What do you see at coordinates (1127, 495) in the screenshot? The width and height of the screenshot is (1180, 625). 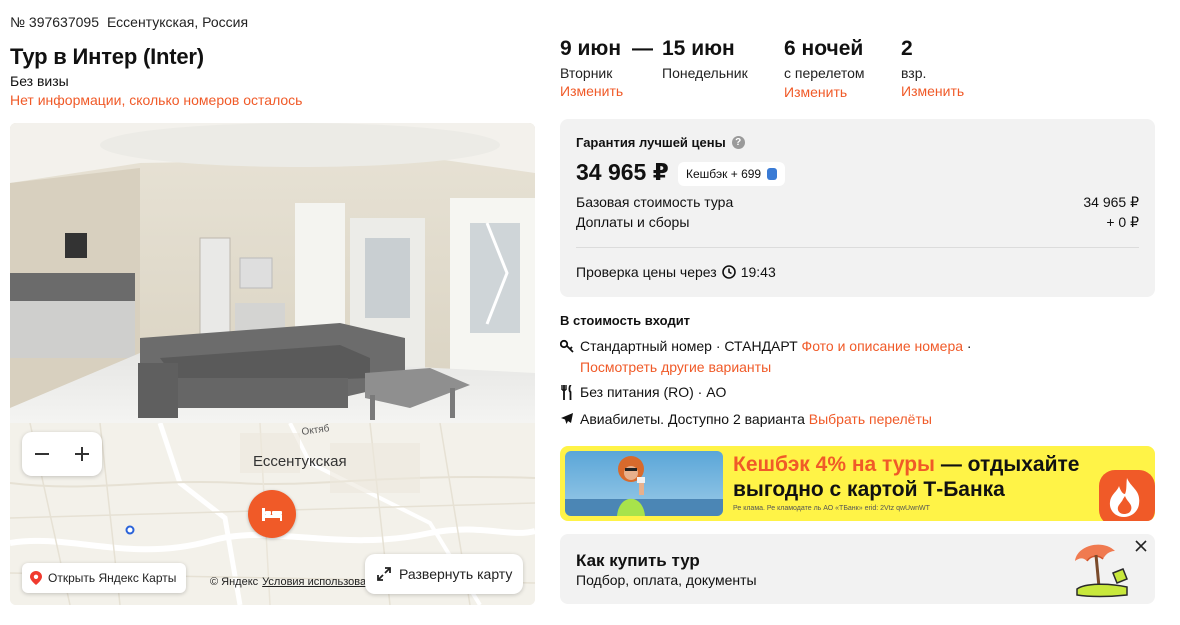 I see `tbank-flame-icon` at bounding box center [1127, 495].